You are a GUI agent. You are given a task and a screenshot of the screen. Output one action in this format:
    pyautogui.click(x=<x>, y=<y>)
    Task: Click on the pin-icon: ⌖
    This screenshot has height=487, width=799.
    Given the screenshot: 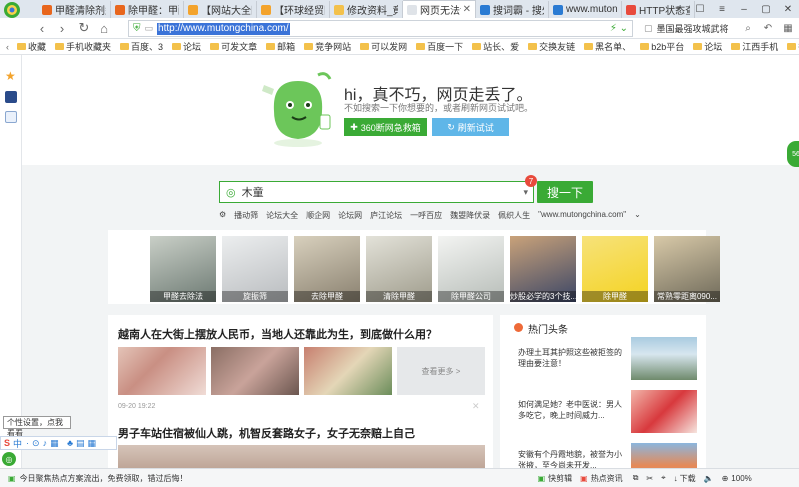 What is the action you would take?
    pyautogui.click(x=663, y=478)
    